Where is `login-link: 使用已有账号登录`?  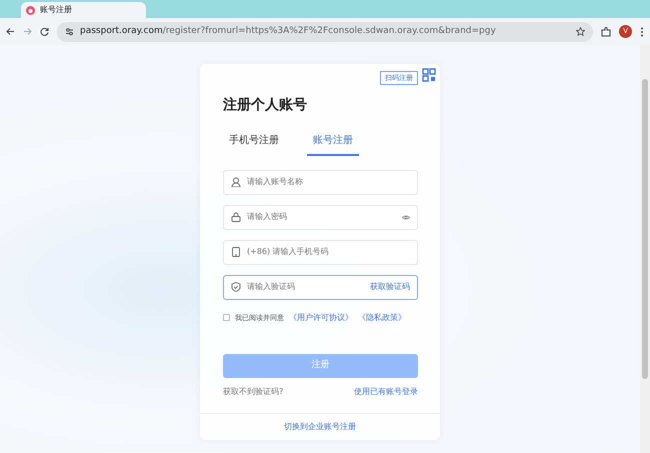
login-link: 使用已有账号登录 is located at coordinates (386, 392).